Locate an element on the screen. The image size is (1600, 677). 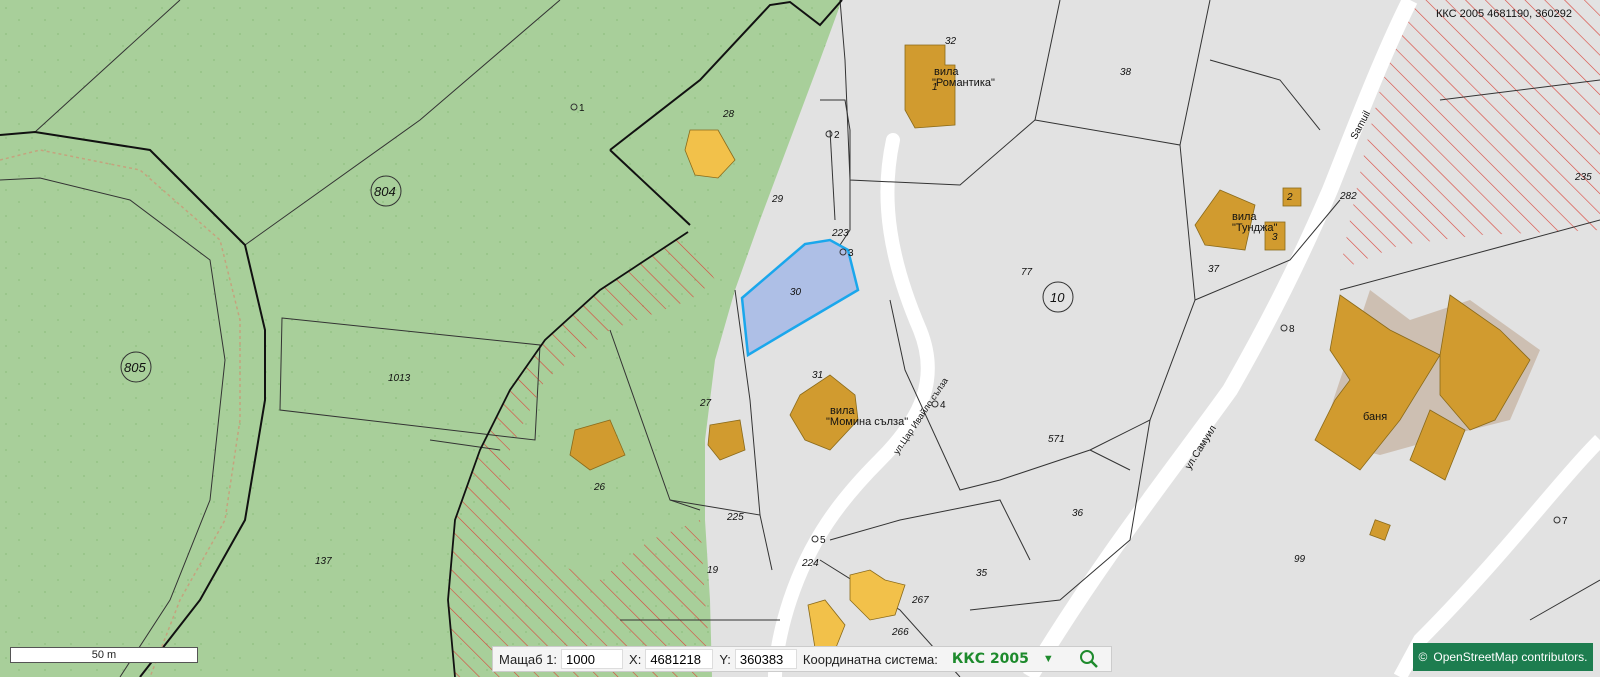
parcel-label: 29 is located at coordinates (777, 199).